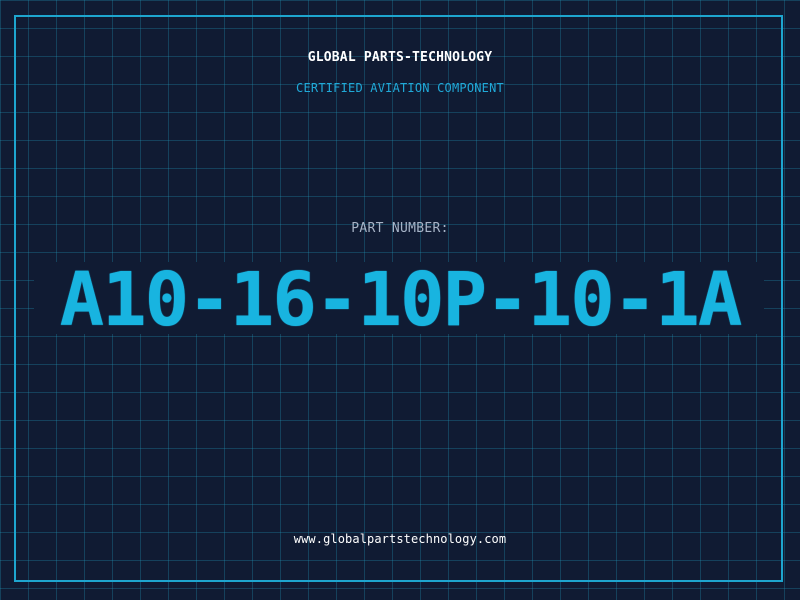  What do you see at coordinates (400, 228) in the screenshot?
I see `part-number-label: PART NUMBER:` at bounding box center [400, 228].